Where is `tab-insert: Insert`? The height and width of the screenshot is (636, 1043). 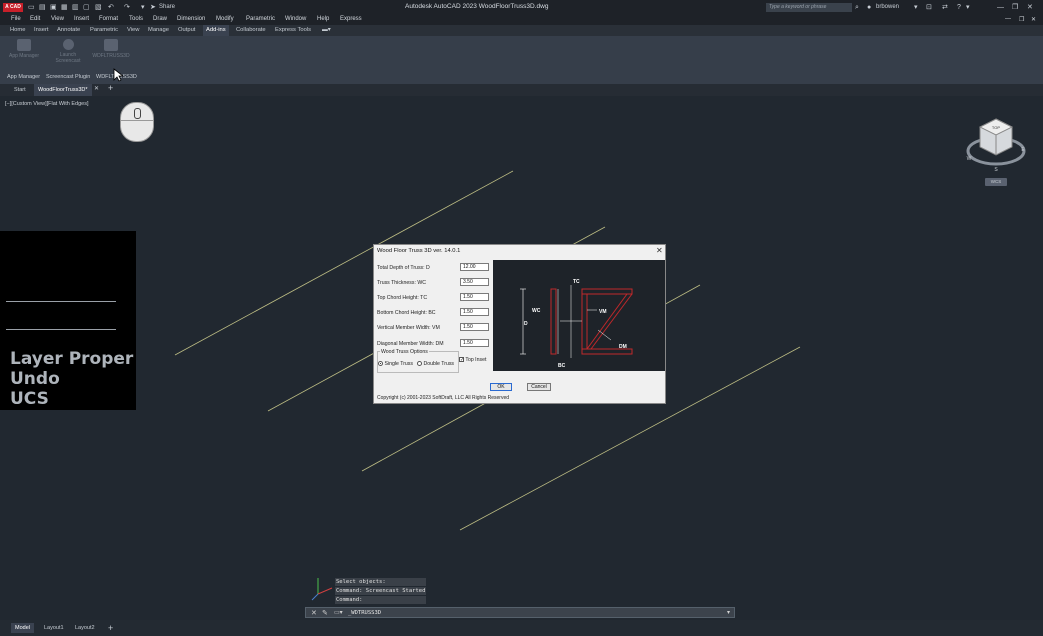 tab-insert: Insert is located at coordinates (41, 30).